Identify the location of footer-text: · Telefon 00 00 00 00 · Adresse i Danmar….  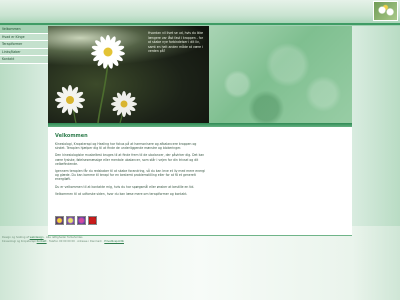
(75, 241).